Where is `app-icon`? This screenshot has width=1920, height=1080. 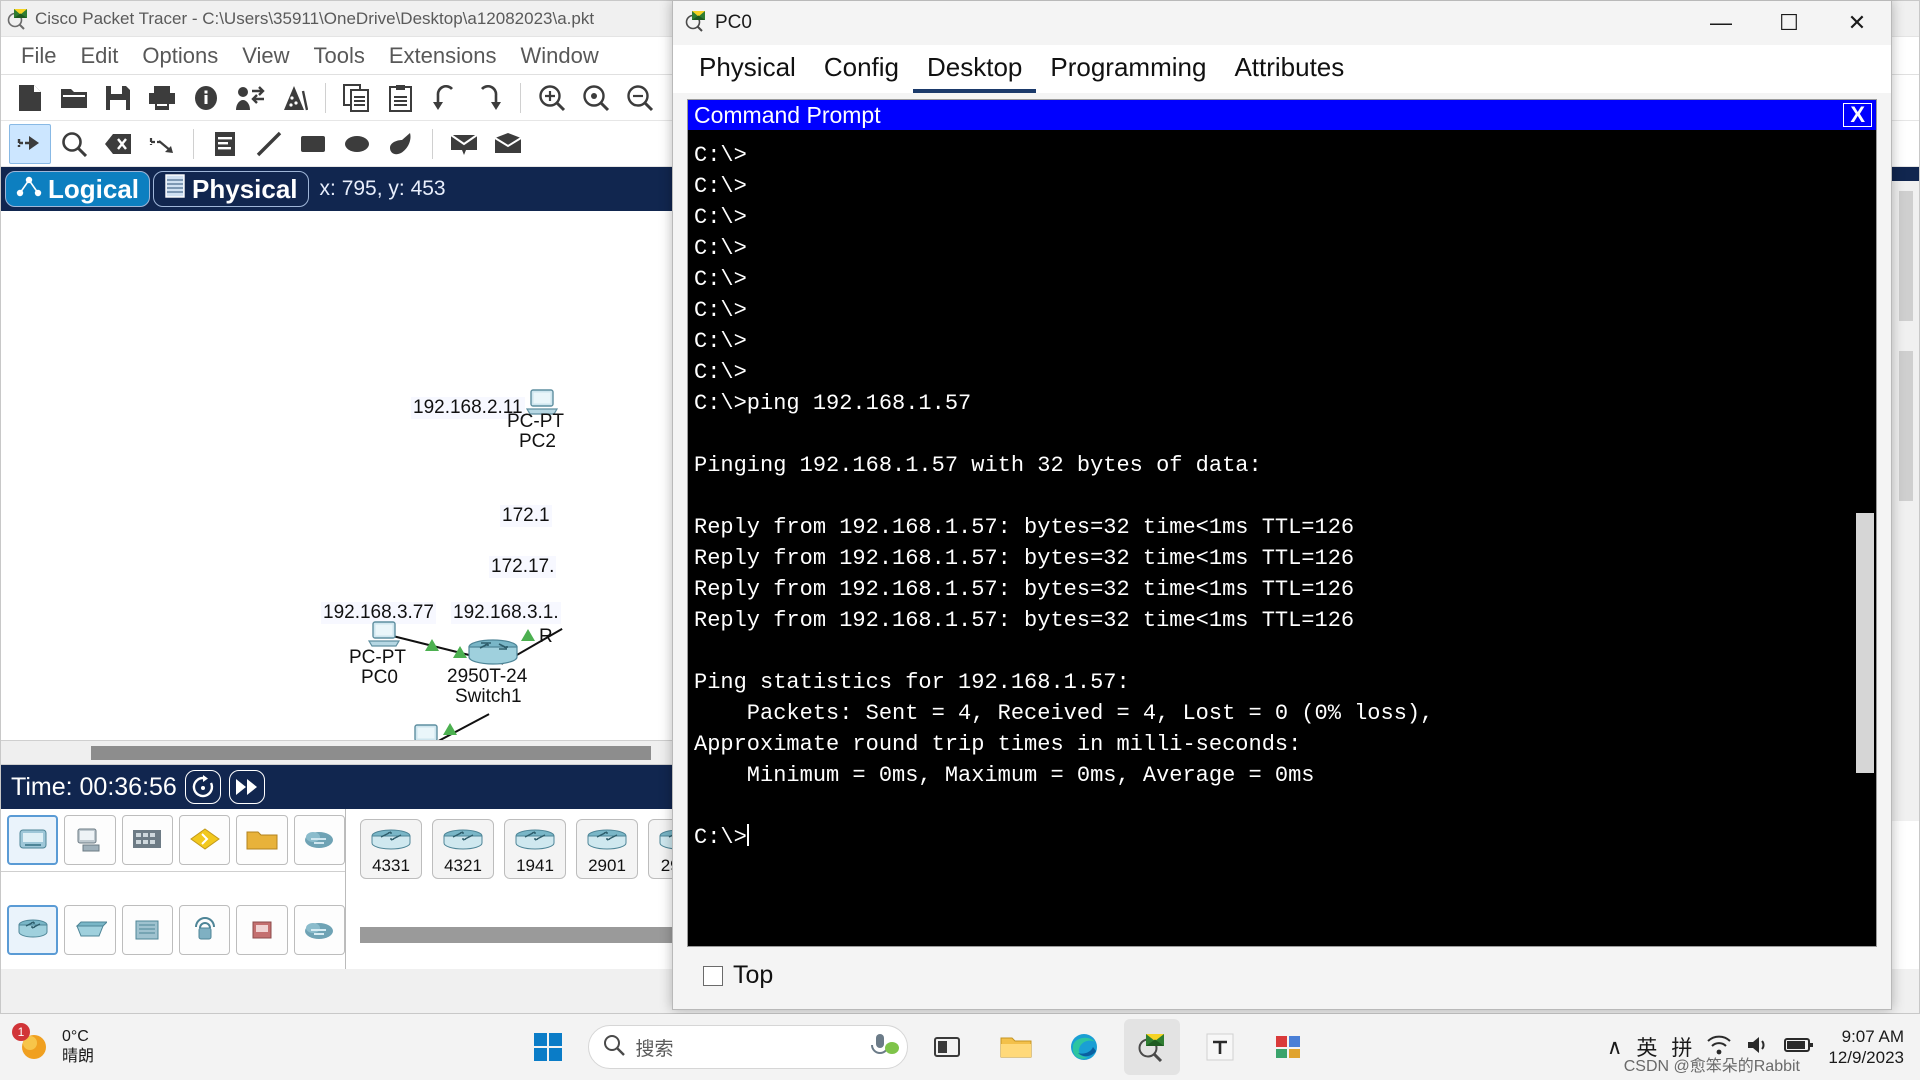
app-icon is located at coordinates (1288, 1047).